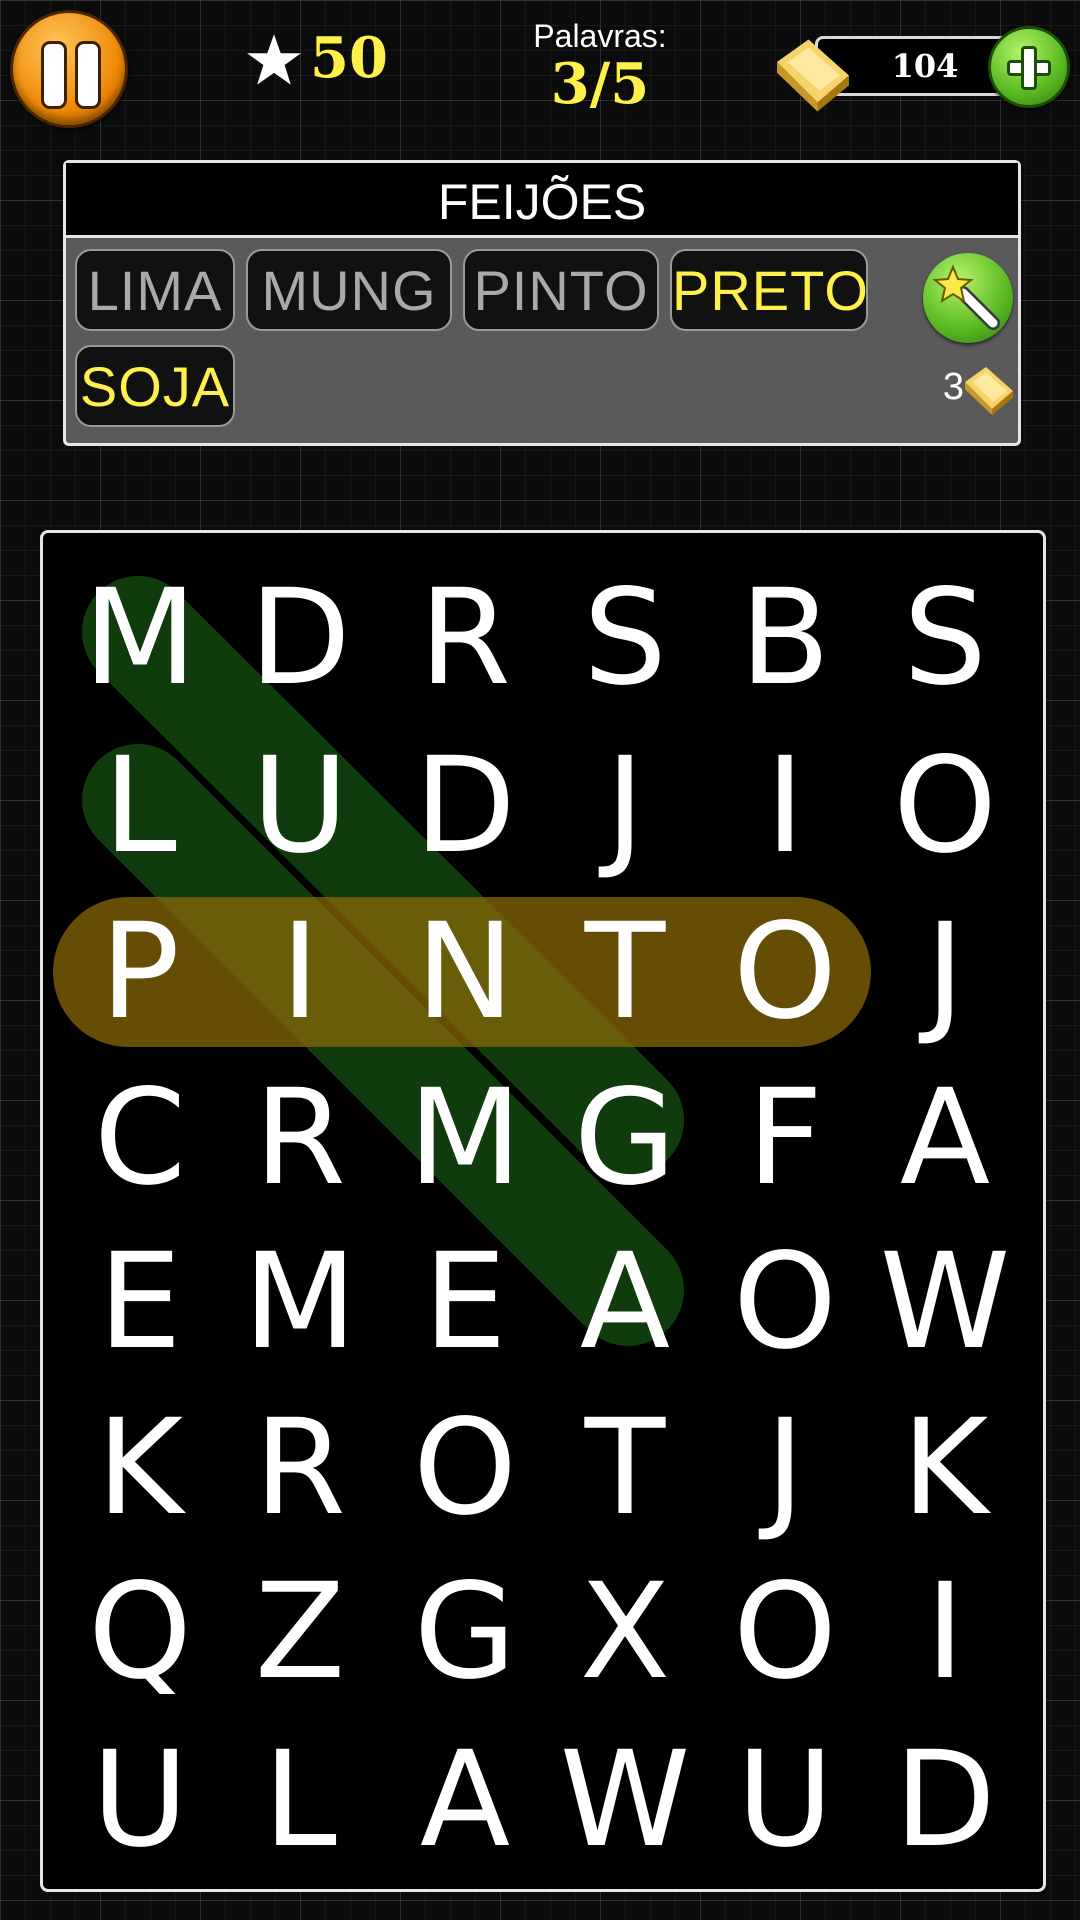 The image size is (1080, 1920). What do you see at coordinates (945, 1302) in the screenshot?
I see `grid-cell-r5c6: W` at bounding box center [945, 1302].